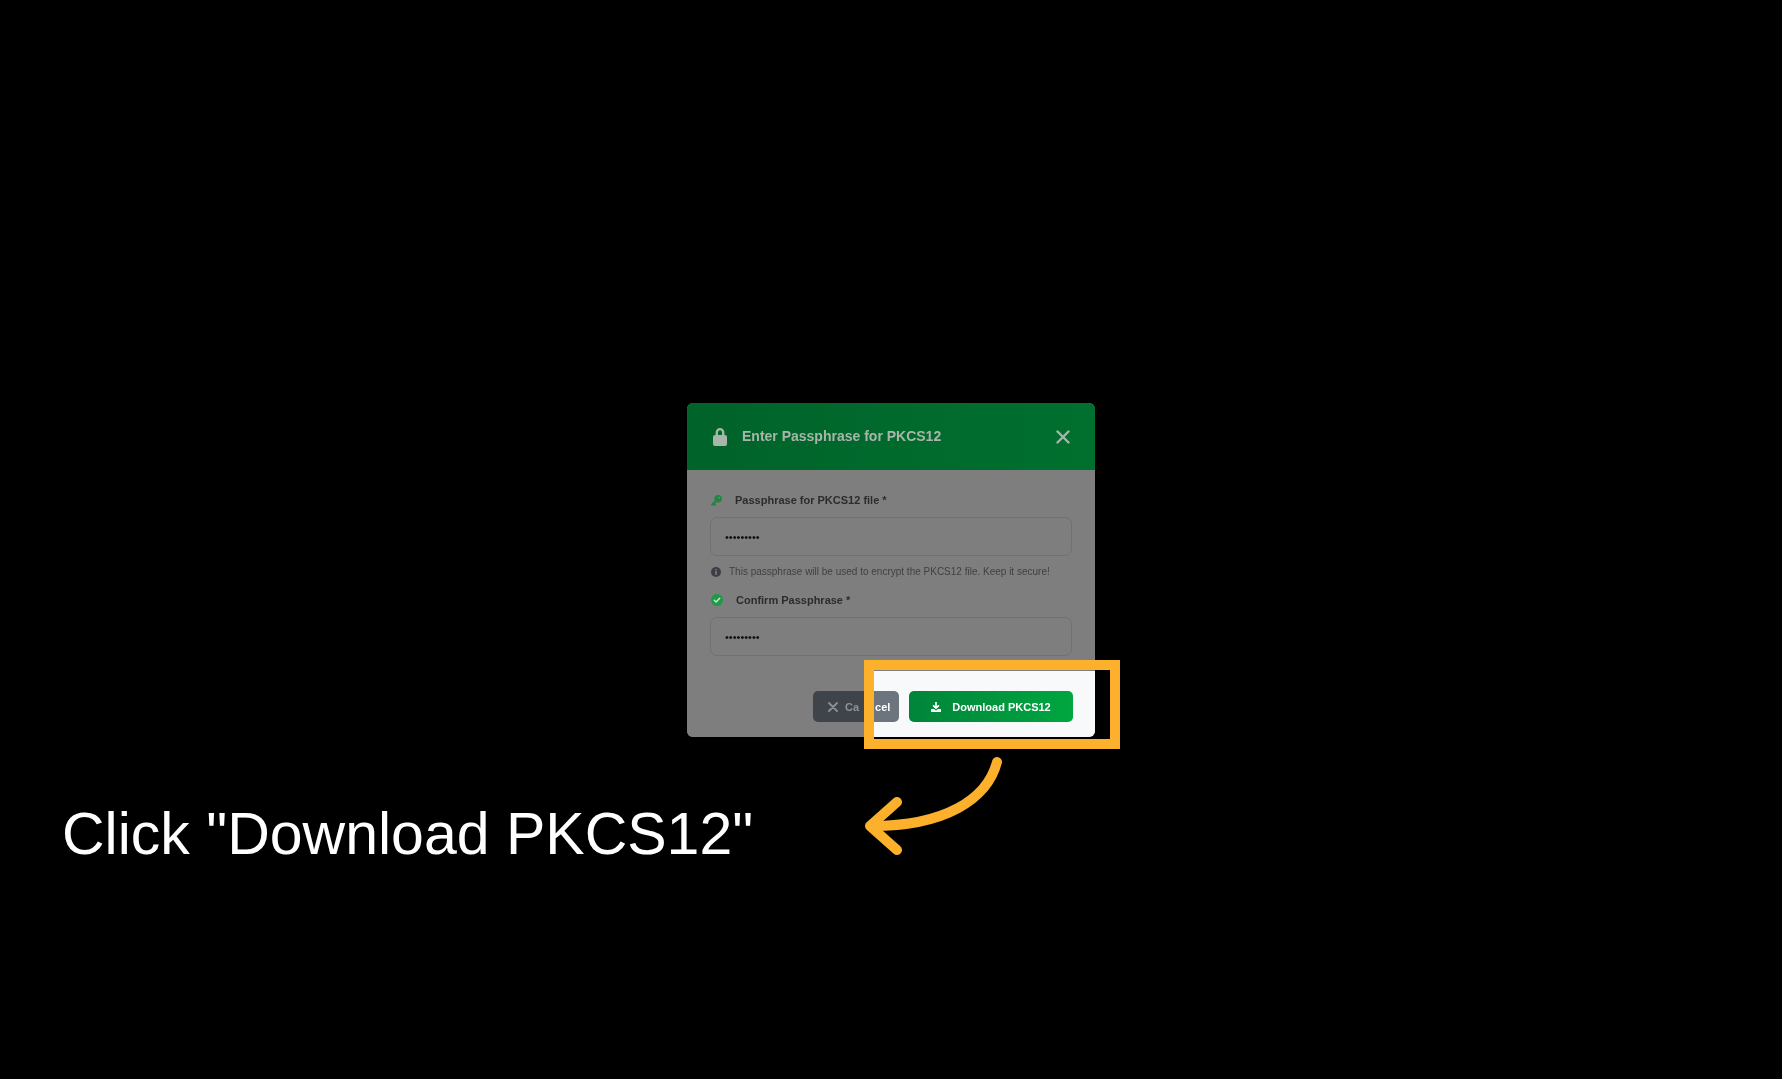  What do you see at coordinates (717, 600) in the screenshot?
I see `check-circle-icon` at bounding box center [717, 600].